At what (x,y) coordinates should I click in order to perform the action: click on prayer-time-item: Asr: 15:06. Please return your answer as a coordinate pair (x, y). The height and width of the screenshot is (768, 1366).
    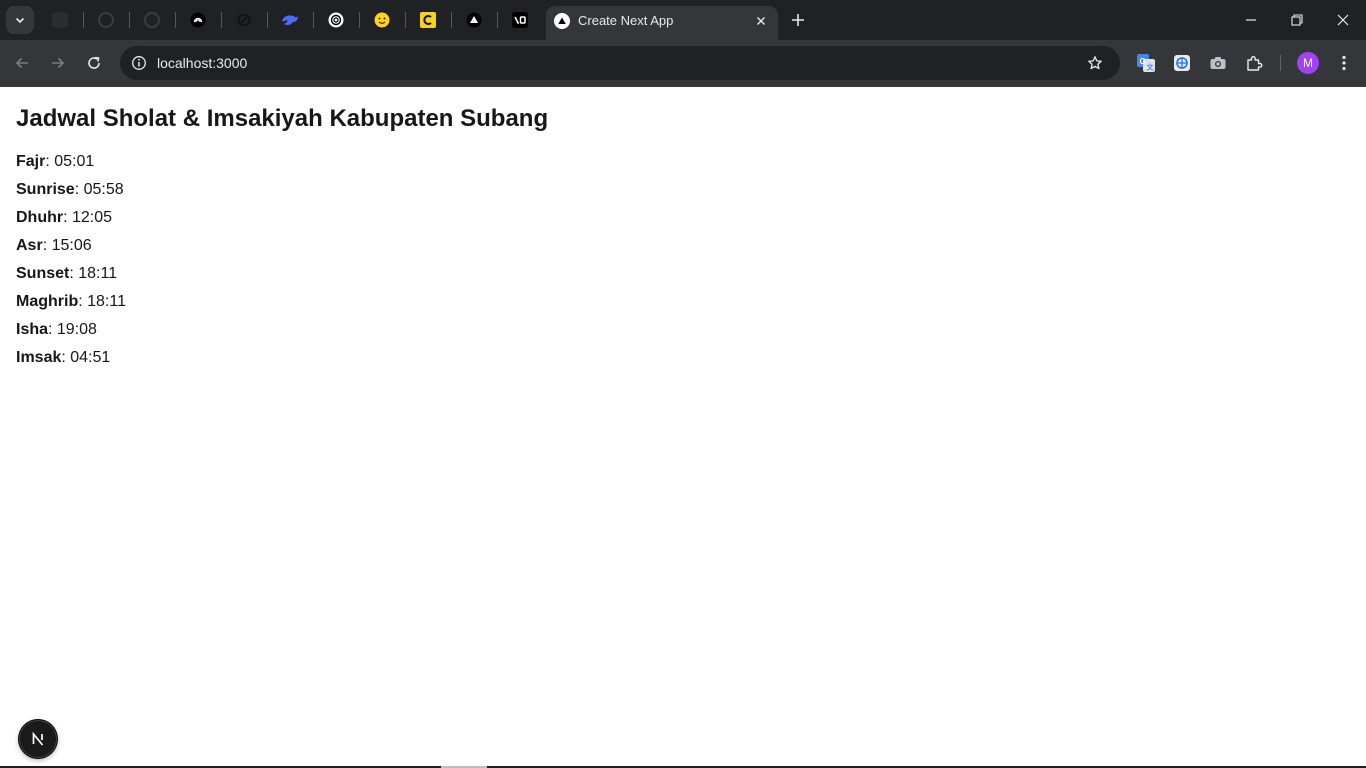
    Looking at the image, I should click on (71, 250).